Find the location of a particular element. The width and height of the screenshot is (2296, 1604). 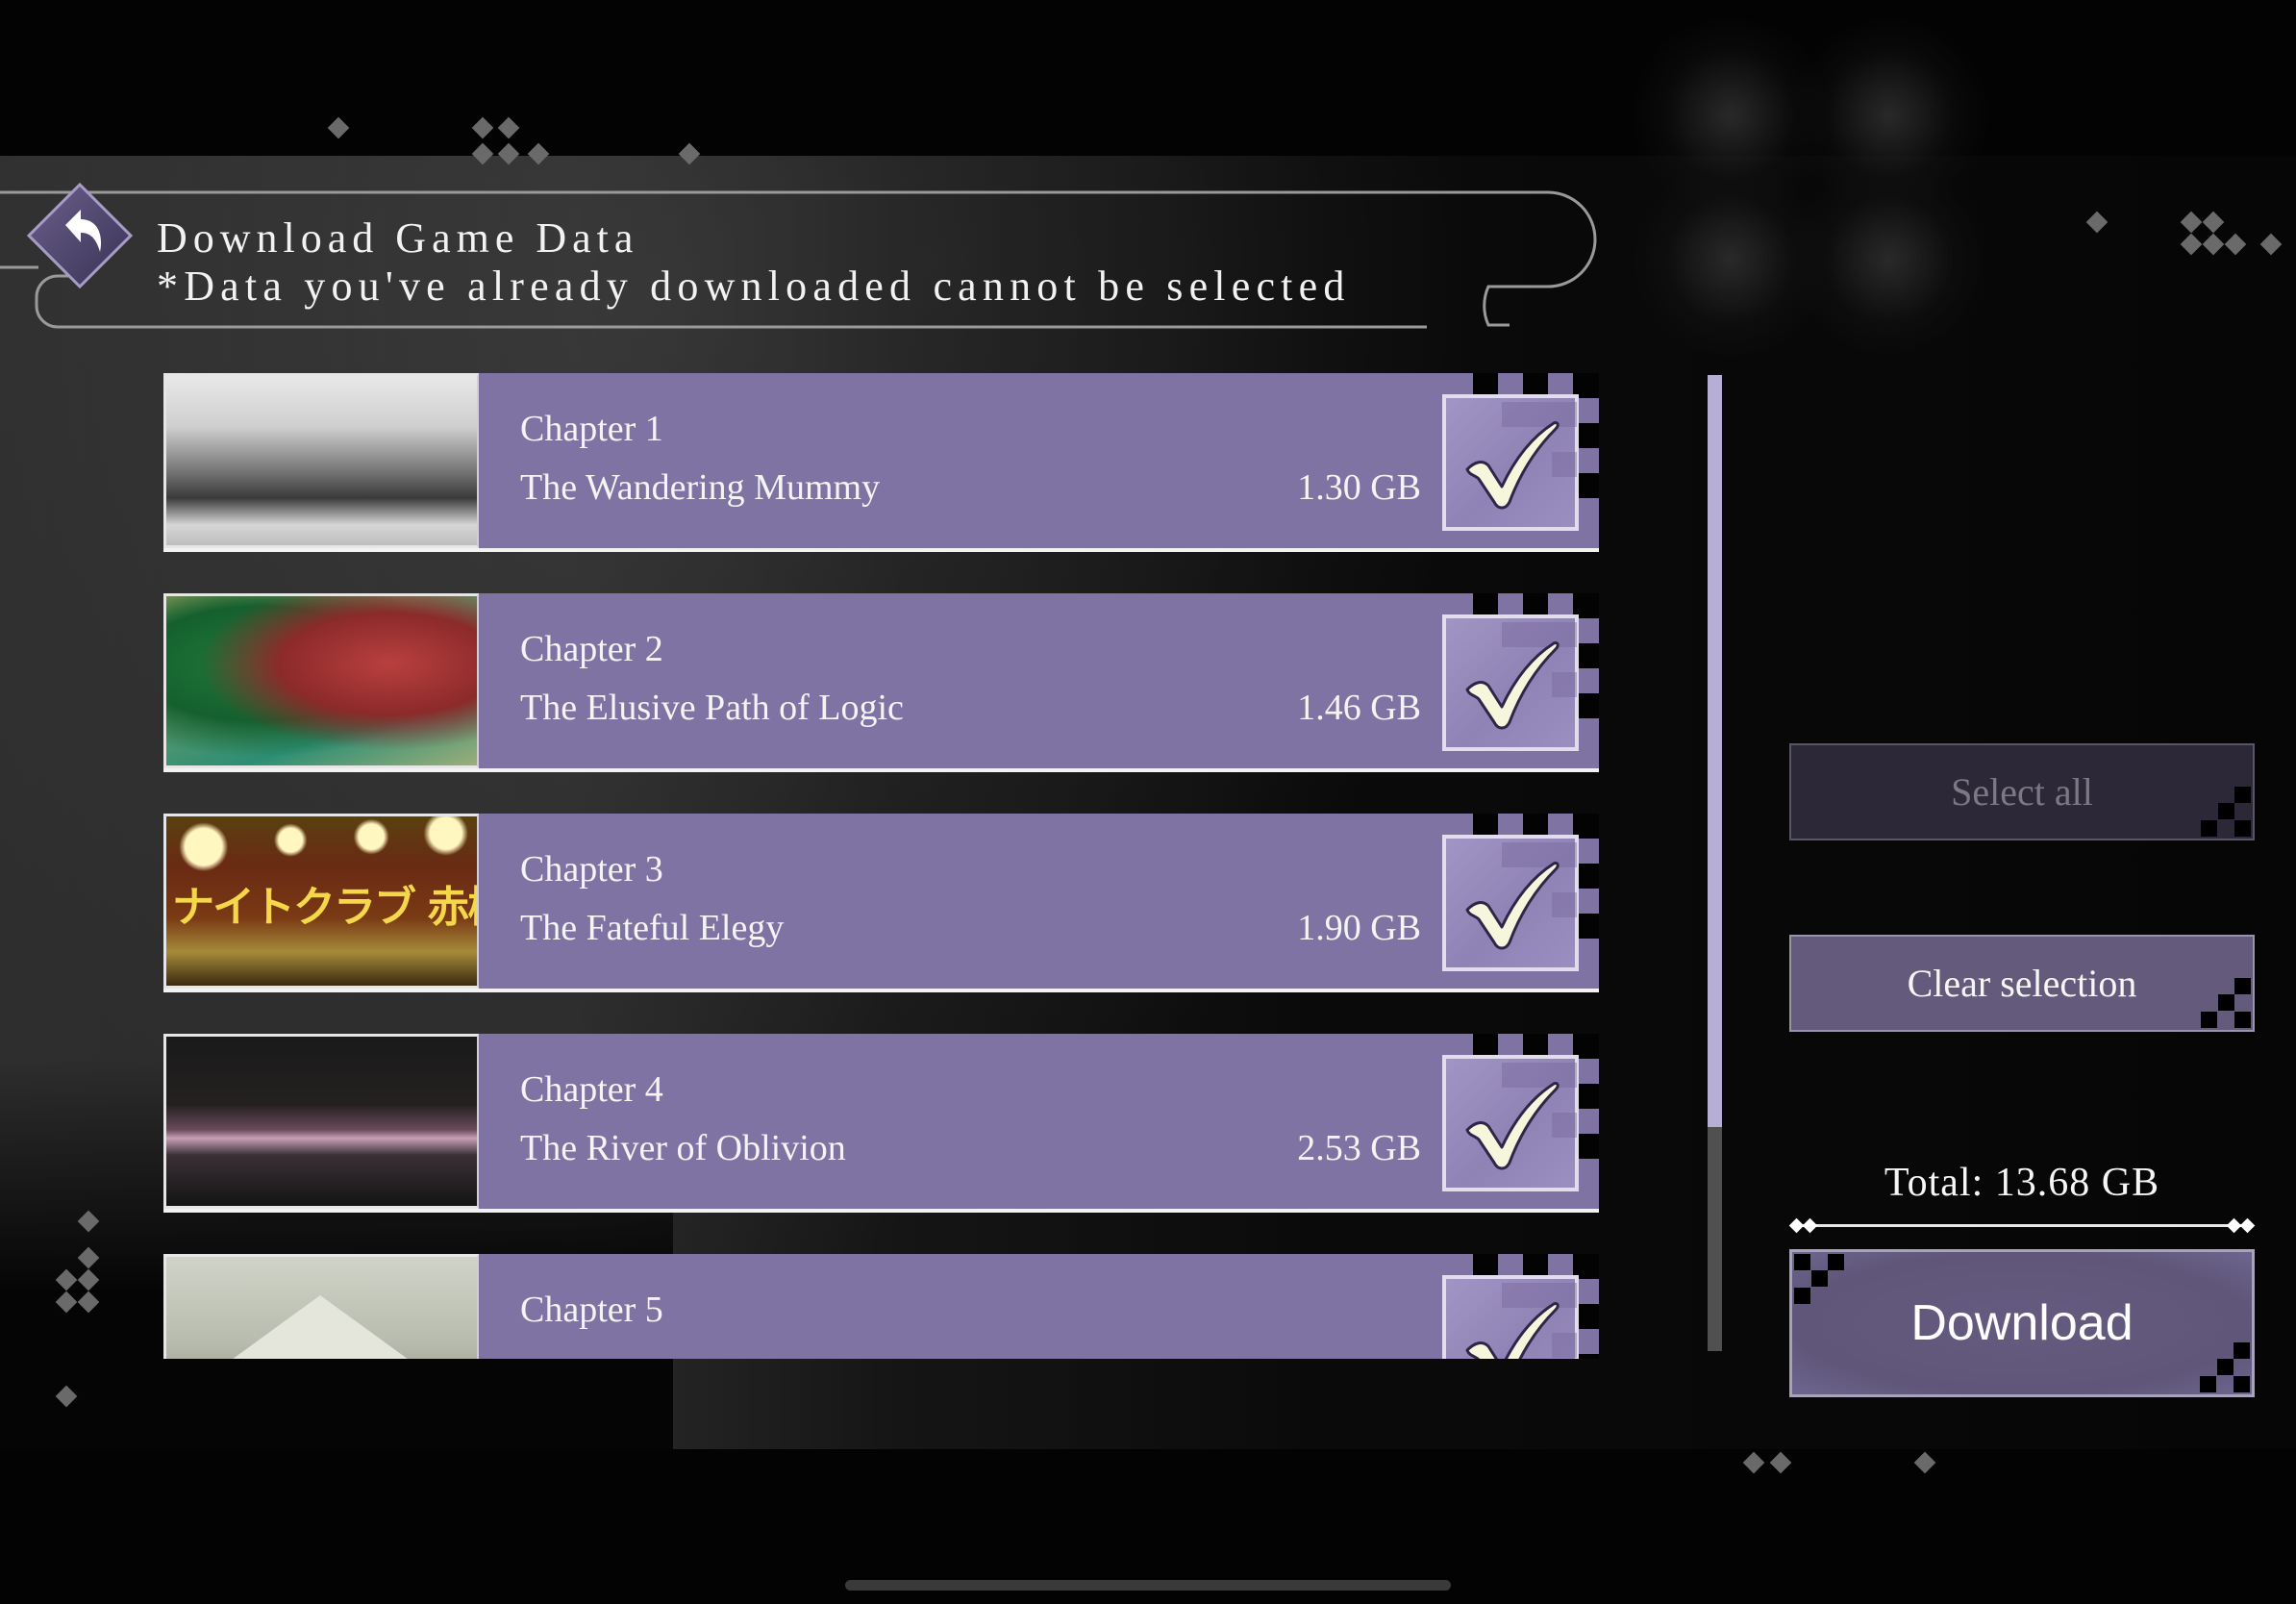

chapter-number: Chapter 4 is located at coordinates (591, 1089).